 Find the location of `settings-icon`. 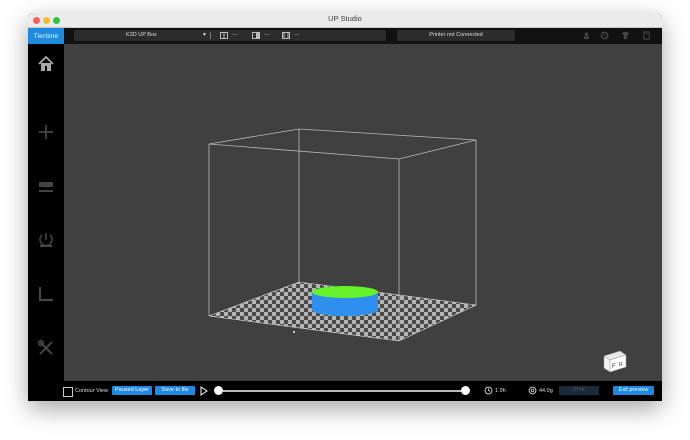

settings-icon is located at coordinates (604, 35).